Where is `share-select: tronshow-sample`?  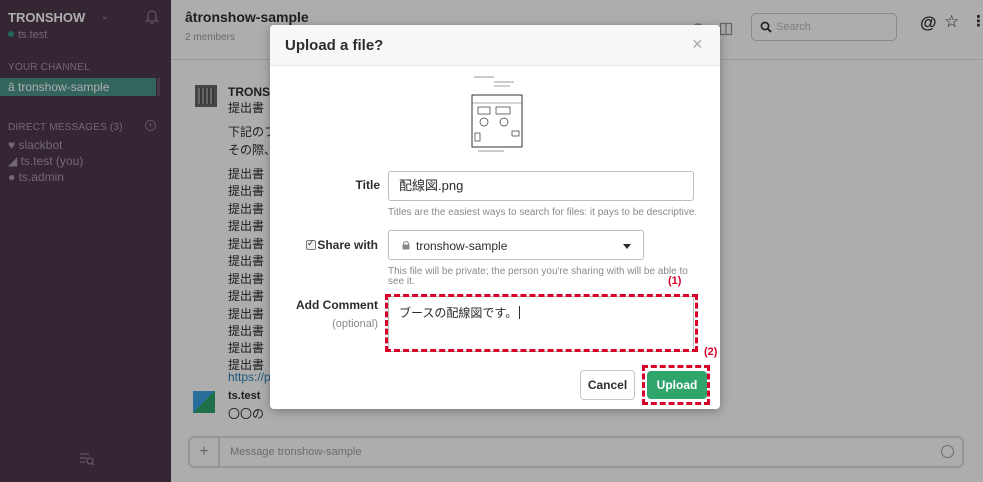
share-select: tronshow-sample is located at coordinates (516, 245).